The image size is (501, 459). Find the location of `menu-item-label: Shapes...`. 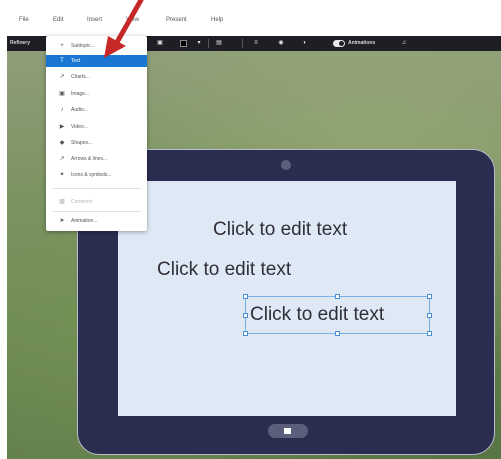

menu-item-label: Shapes... is located at coordinates (82, 143).